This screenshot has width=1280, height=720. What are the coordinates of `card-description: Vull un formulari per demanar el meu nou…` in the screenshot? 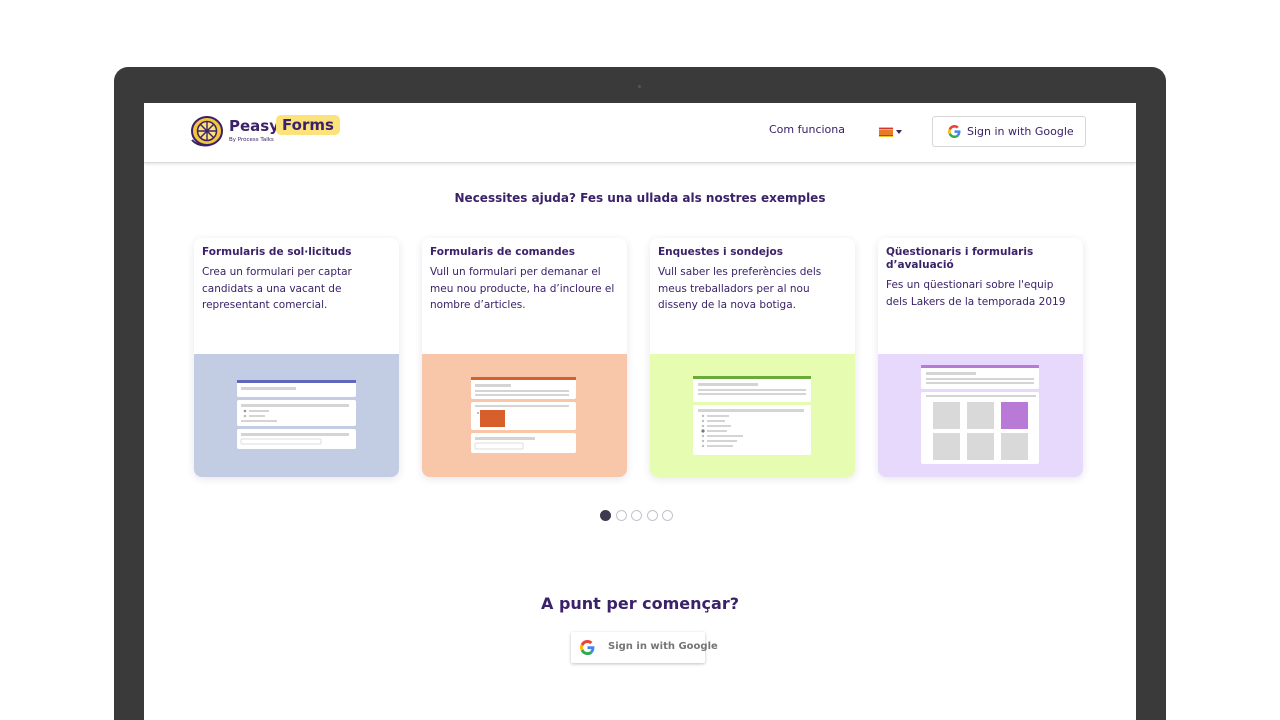 It's located at (522, 288).